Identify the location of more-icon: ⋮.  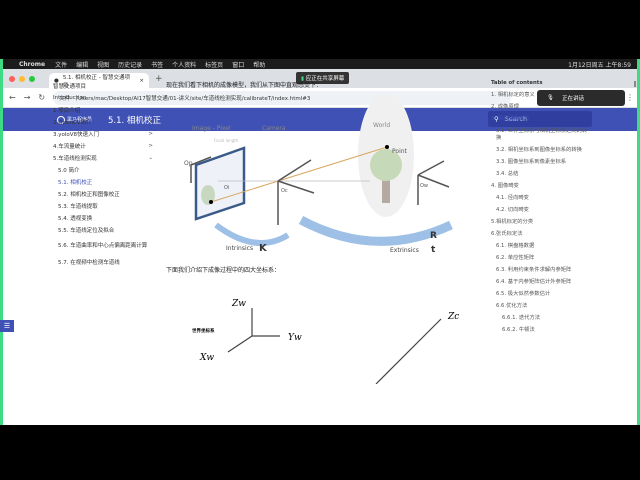
(630, 97).